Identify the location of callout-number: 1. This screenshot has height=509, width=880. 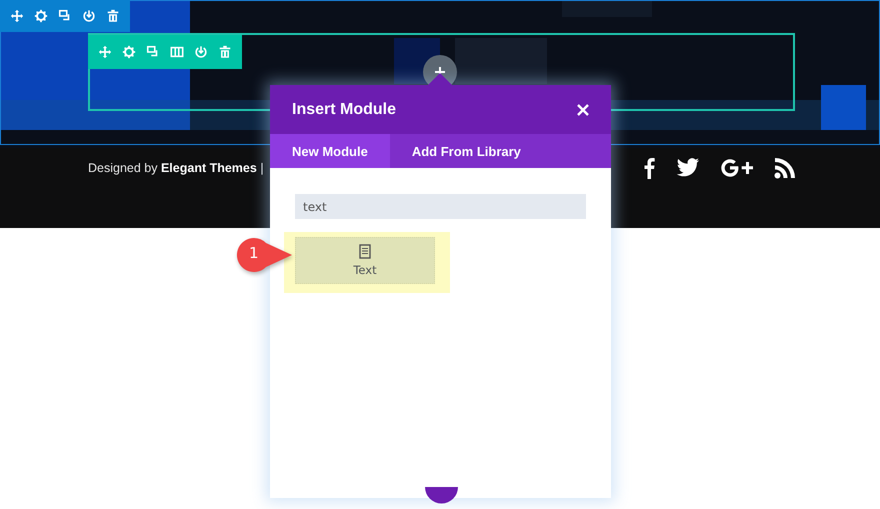
(254, 253).